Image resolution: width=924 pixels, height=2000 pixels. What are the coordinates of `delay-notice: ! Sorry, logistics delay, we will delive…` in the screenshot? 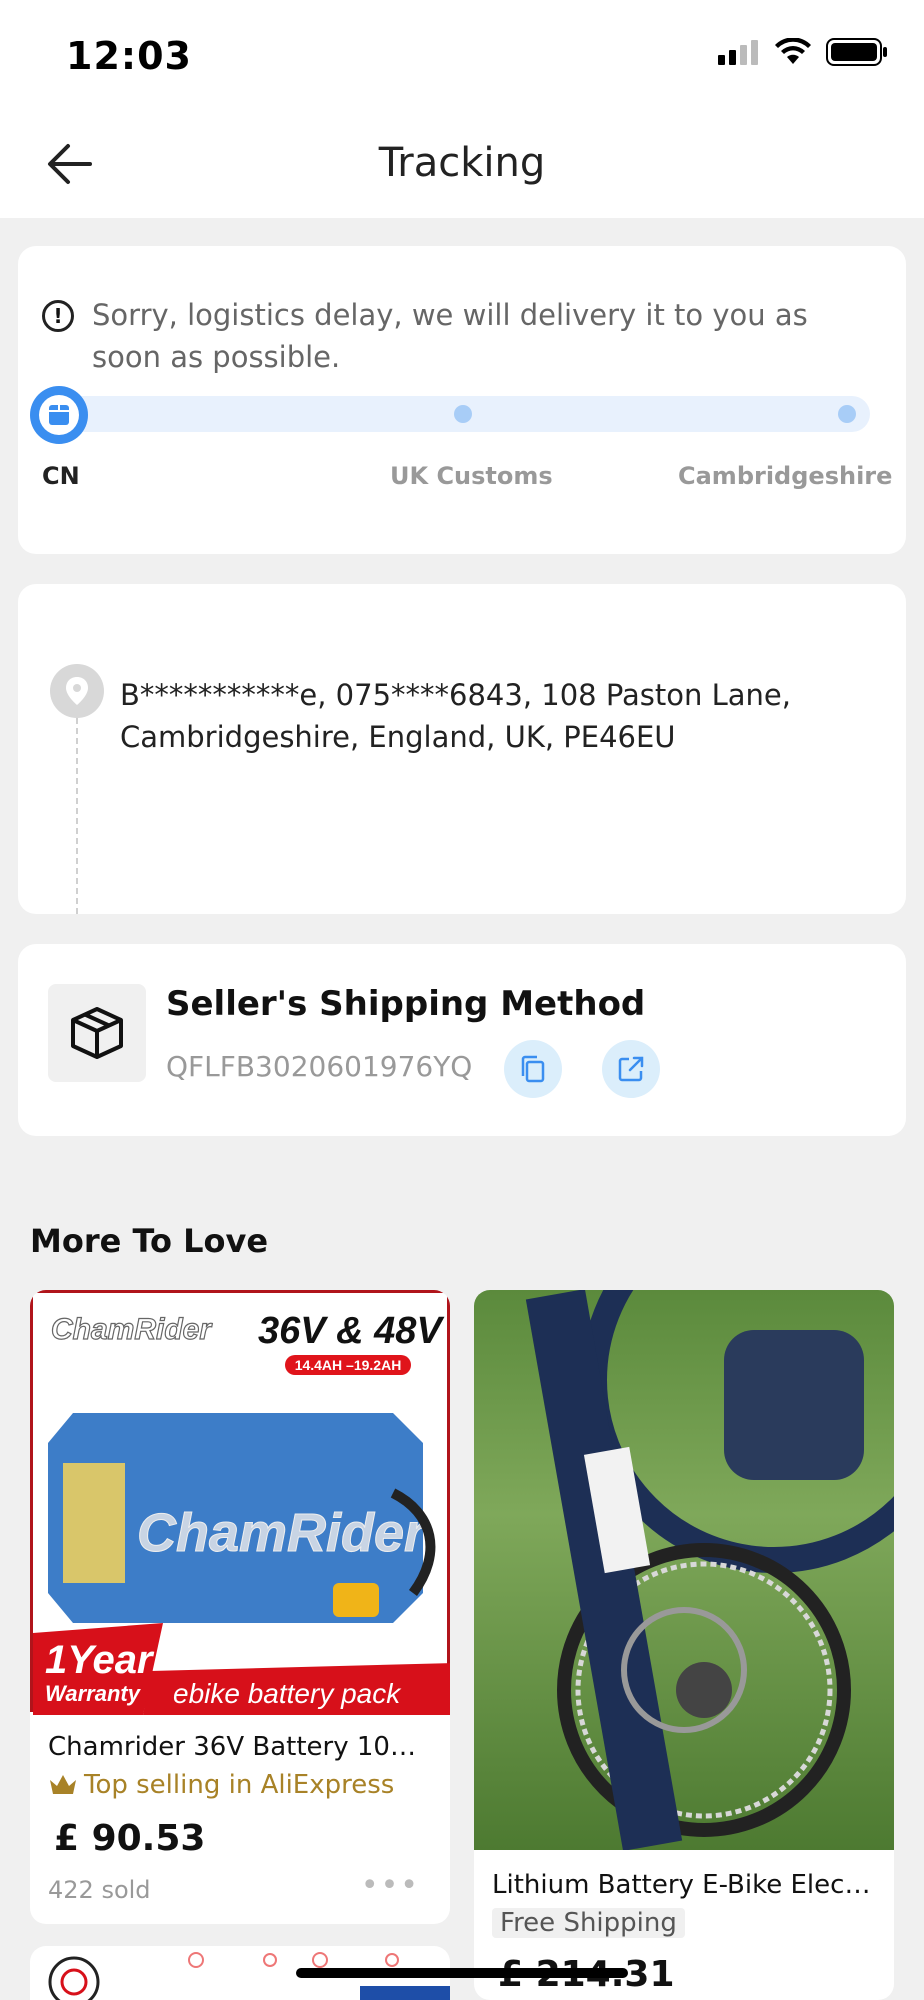 It's located at (462, 336).